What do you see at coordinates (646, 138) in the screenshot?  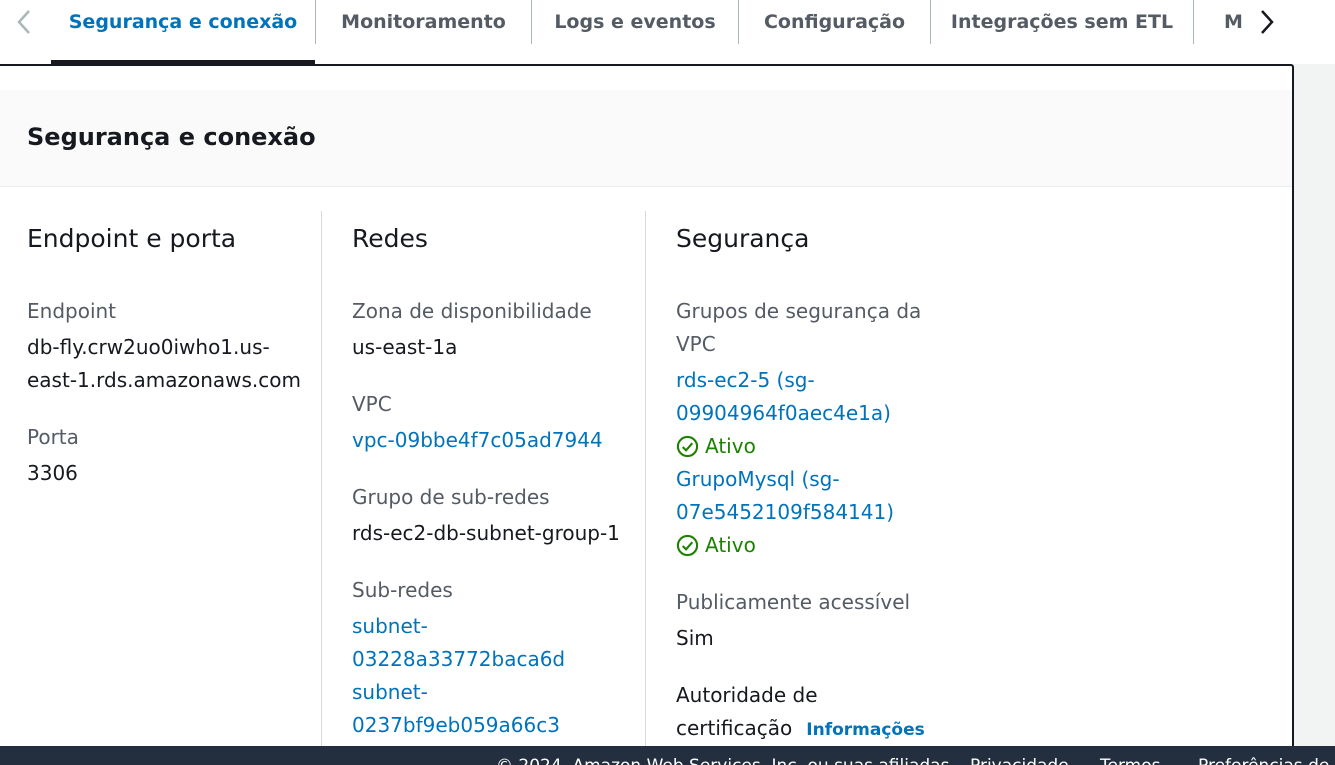 I see `panel-header: Segurança e conexão` at bounding box center [646, 138].